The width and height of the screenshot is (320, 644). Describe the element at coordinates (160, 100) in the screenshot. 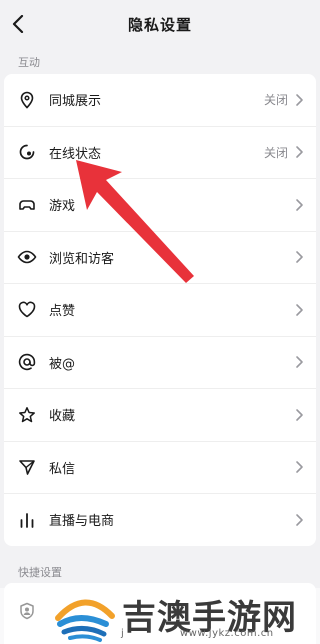

I see `row-city-display: 同城展示 关闭` at that location.